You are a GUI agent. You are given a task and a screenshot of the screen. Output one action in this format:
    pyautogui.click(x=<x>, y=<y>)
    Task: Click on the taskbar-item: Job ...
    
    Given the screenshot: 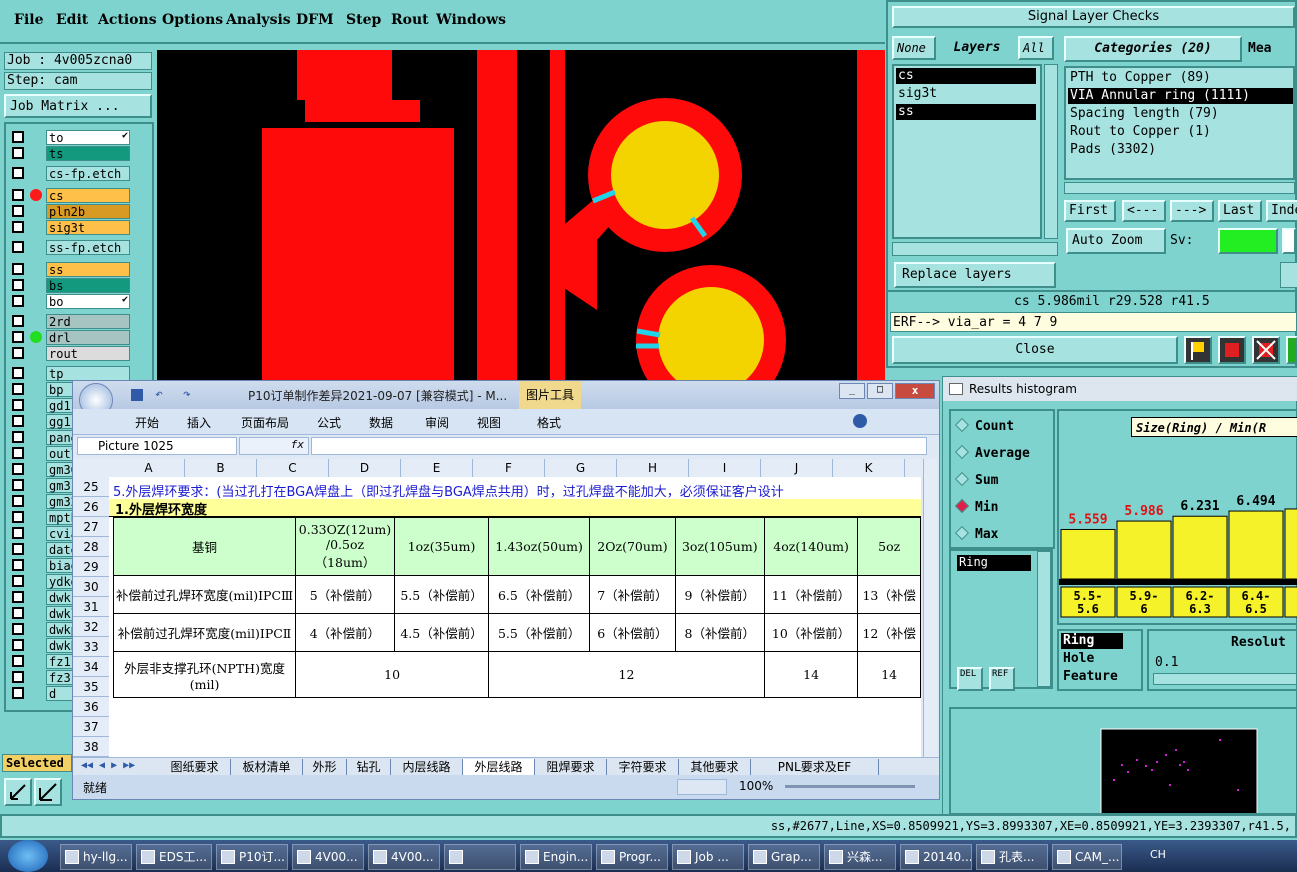 What is the action you would take?
    pyautogui.click(x=708, y=857)
    